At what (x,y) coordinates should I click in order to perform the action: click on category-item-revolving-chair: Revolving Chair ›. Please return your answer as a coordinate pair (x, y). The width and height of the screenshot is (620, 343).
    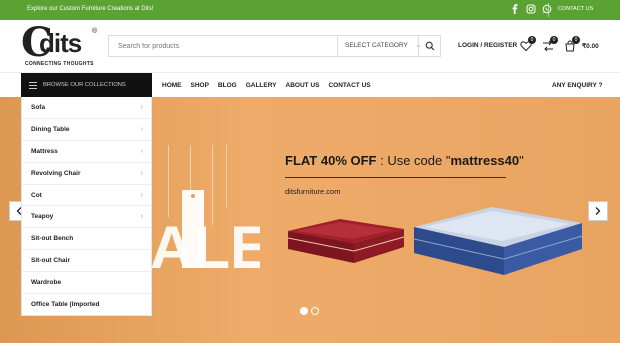
    Looking at the image, I should click on (86, 174).